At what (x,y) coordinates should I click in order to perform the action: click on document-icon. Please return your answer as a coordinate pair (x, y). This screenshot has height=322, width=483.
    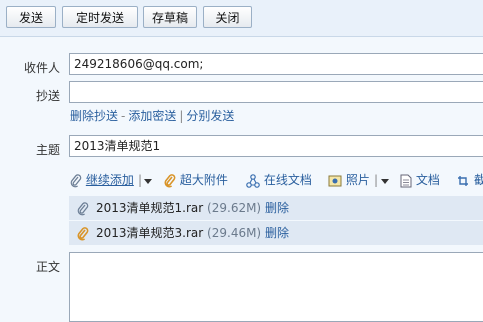
    Looking at the image, I should click on (406, 180).